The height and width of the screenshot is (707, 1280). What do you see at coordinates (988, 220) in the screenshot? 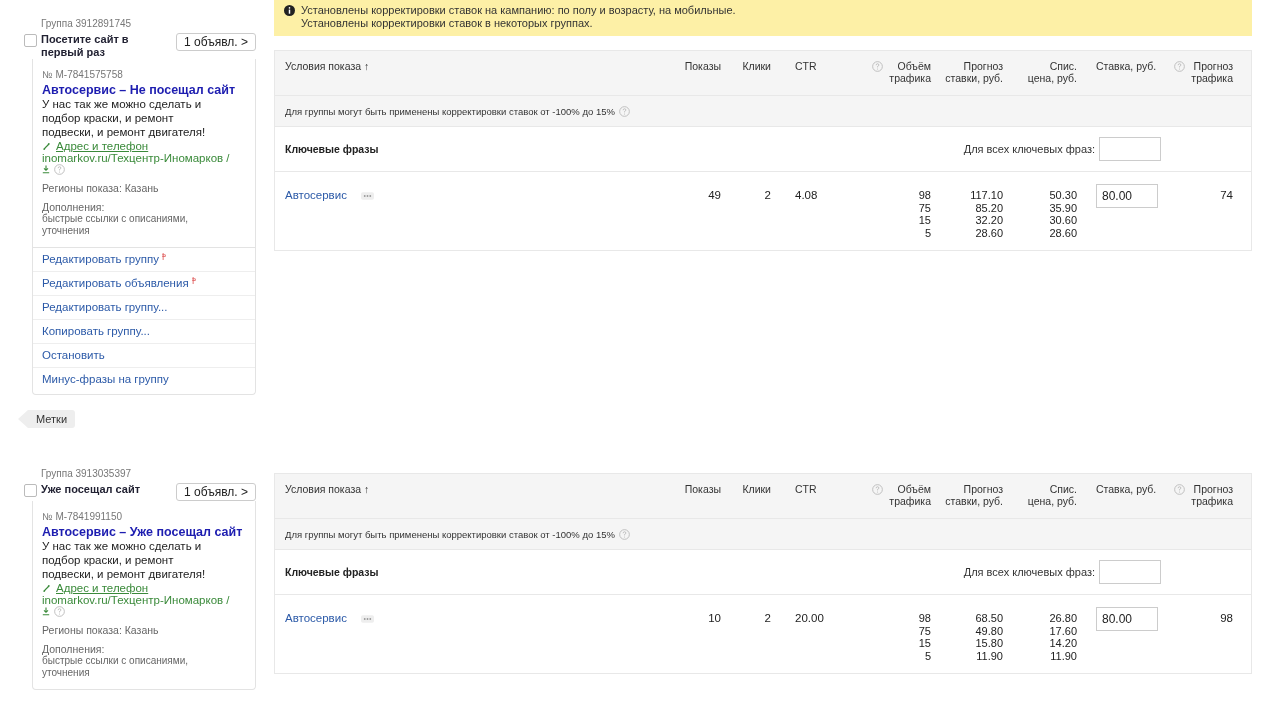
I see `table-cell-text: 32.20` at bounding box center [988, 220].